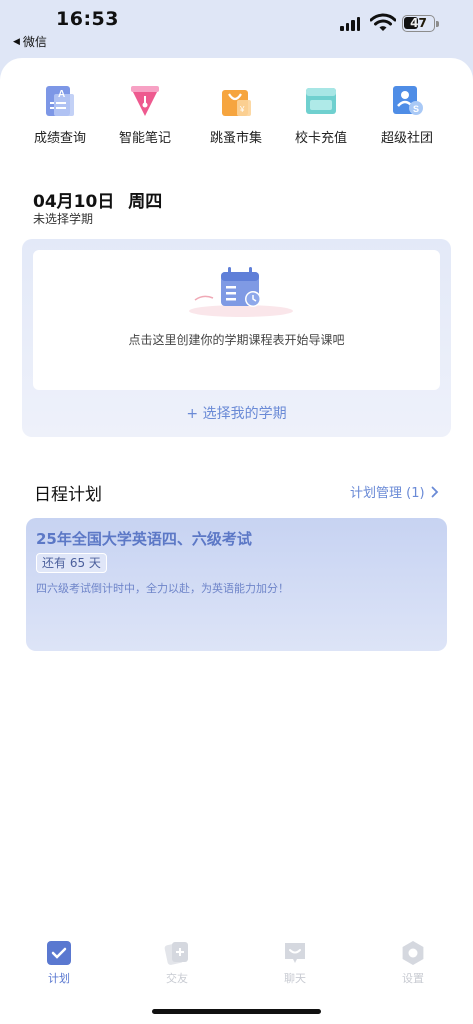  I want to click on wifi-icon, so click(383, 22).